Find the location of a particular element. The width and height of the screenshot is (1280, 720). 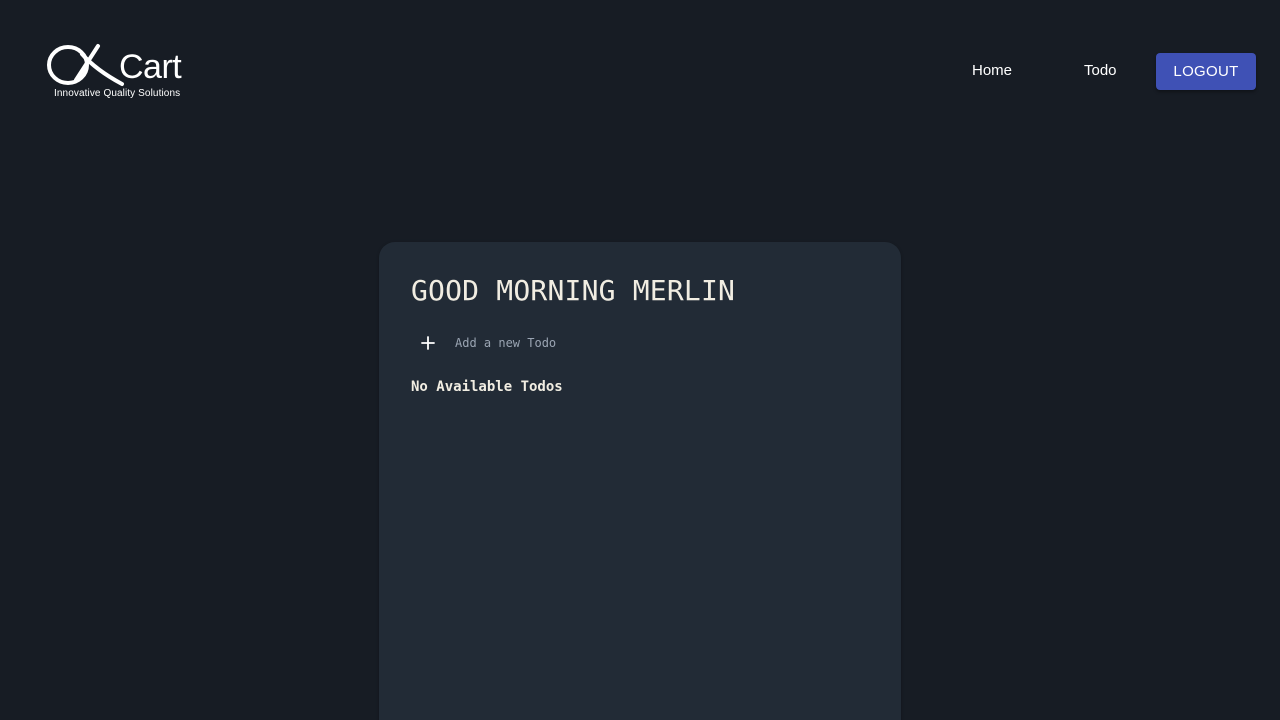

empty-todos-message: No Available Todos is located at coordinates (487, 387).